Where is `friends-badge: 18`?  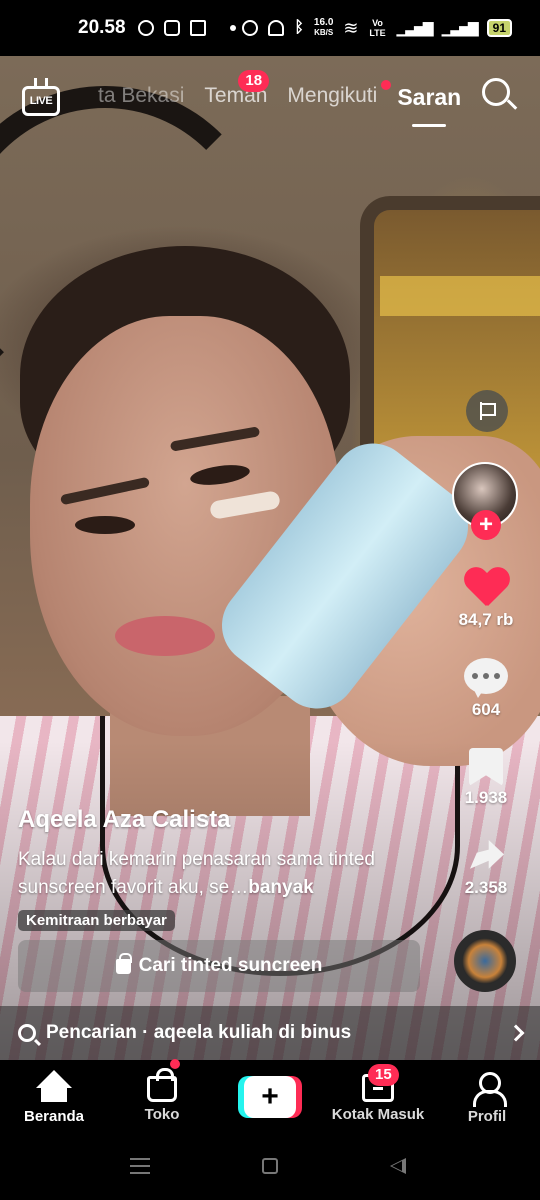 friends-badge: 18 is located at coordinates (254, 81).